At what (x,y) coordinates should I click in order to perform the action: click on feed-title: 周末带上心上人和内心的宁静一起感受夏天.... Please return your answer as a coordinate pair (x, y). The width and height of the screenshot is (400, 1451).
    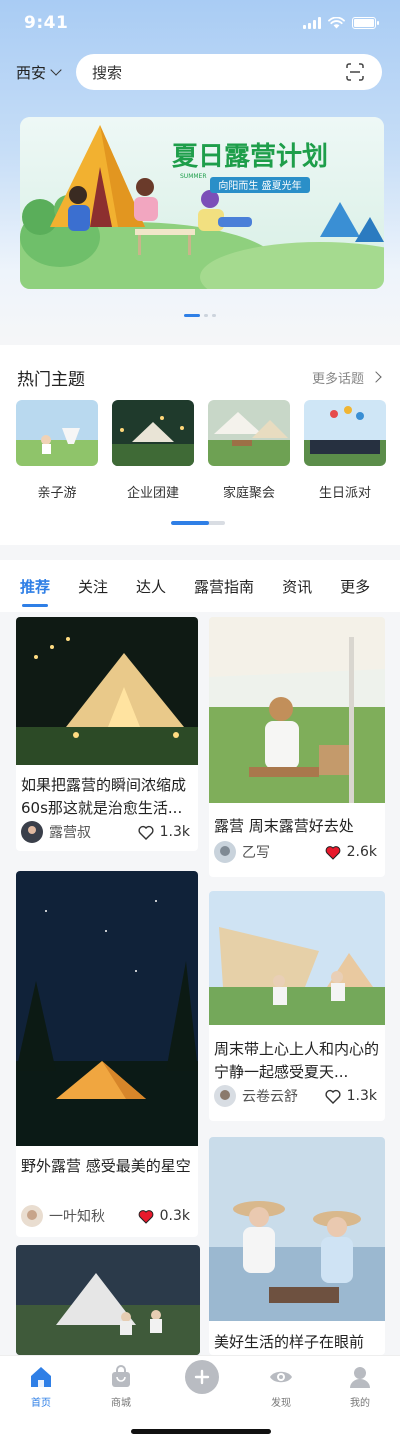
    Looking at the image, I should click on (297, 1060).